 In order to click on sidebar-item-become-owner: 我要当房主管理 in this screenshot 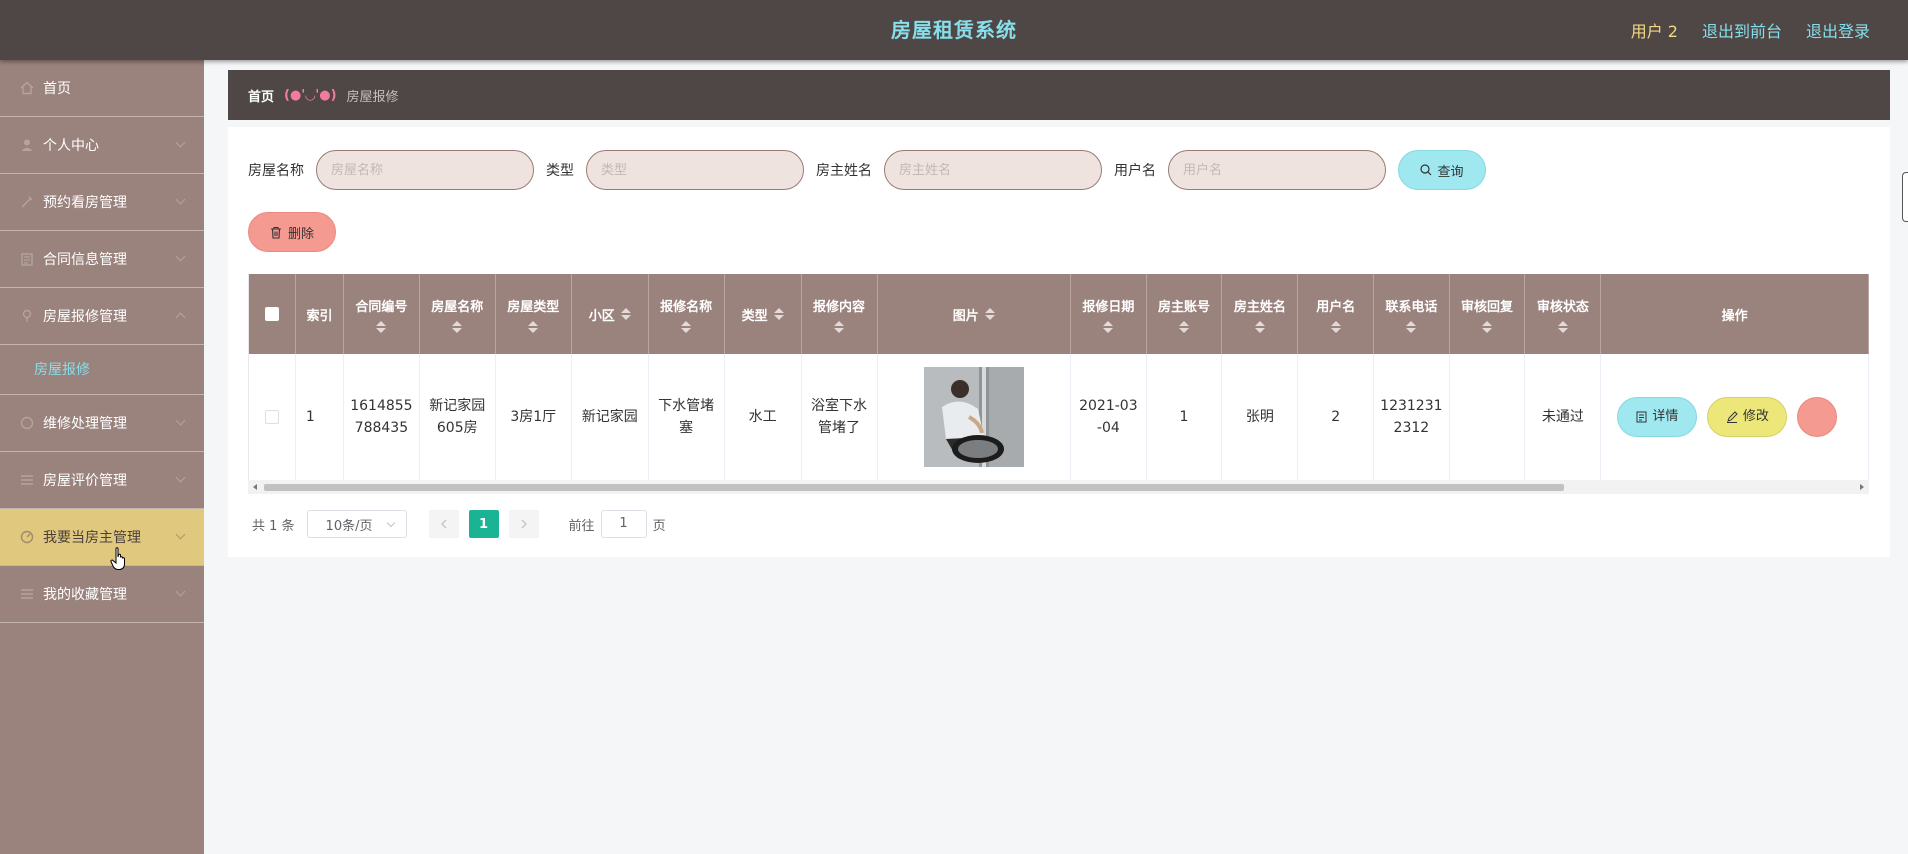, I will do `click(102, 537)`.